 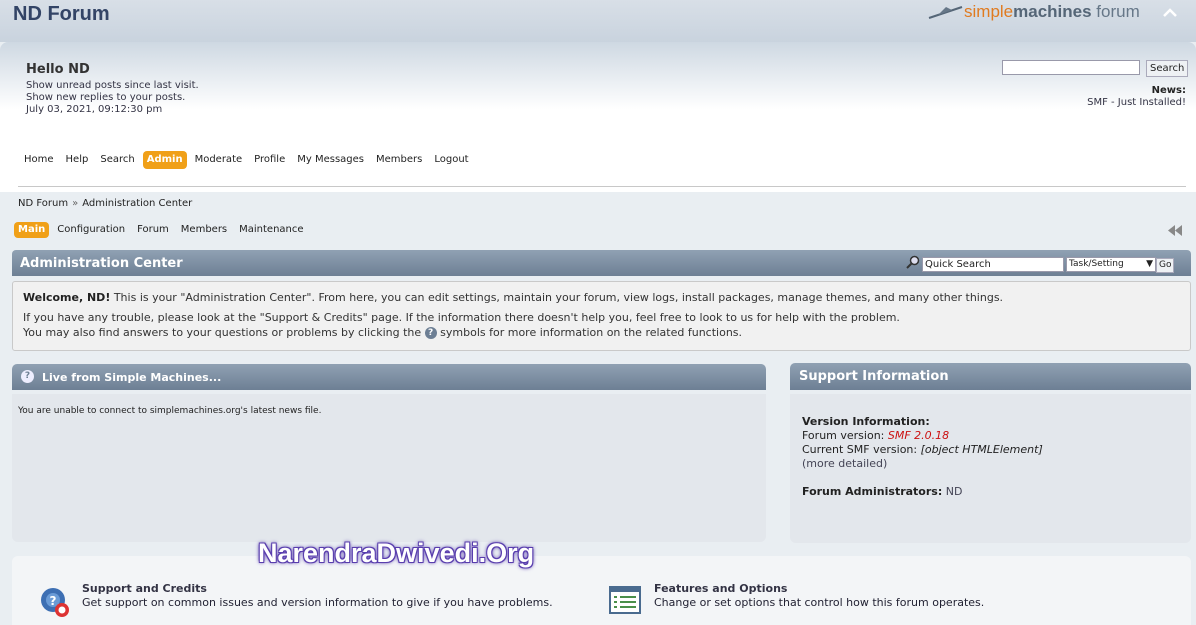 I want to click on admins-label: Forum Administrators:, so click(x=872, y=491).